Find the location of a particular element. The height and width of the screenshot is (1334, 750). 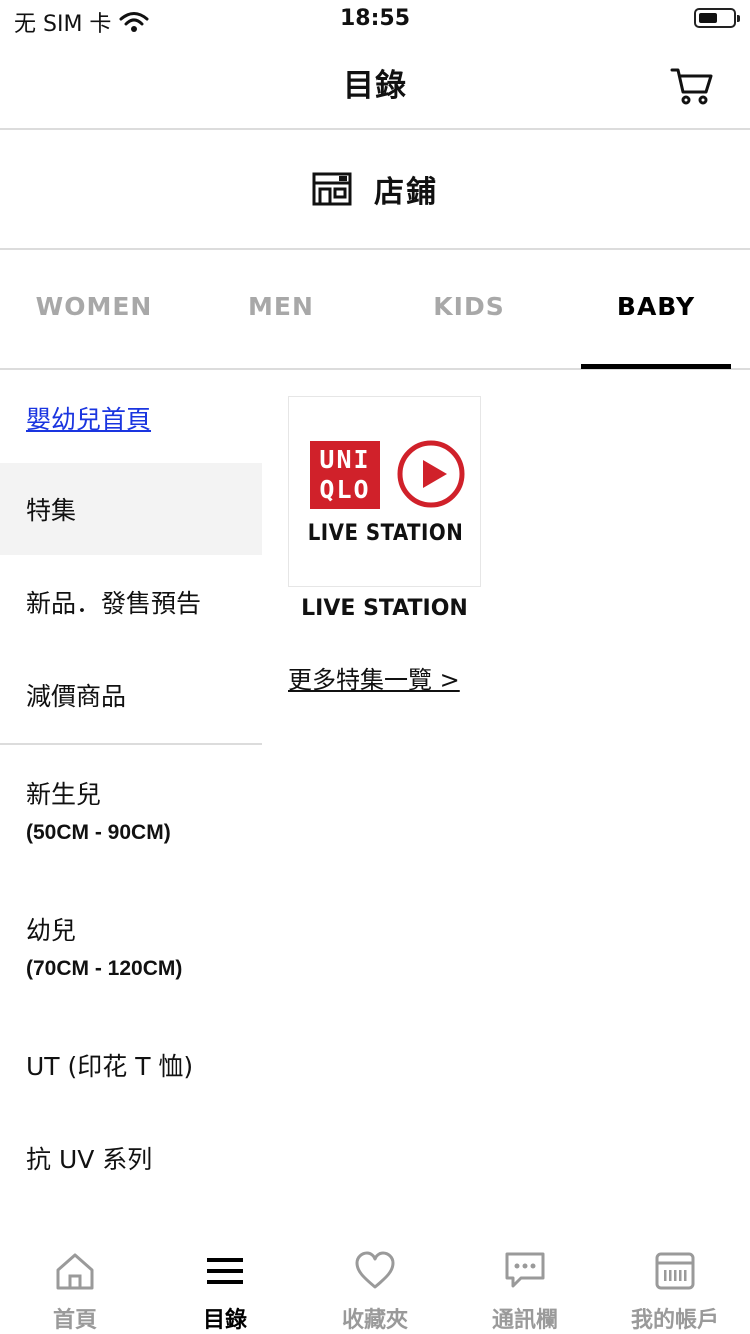

category-uv-protection: 抗 UV 系列 is located at coordinates (144, 1158).